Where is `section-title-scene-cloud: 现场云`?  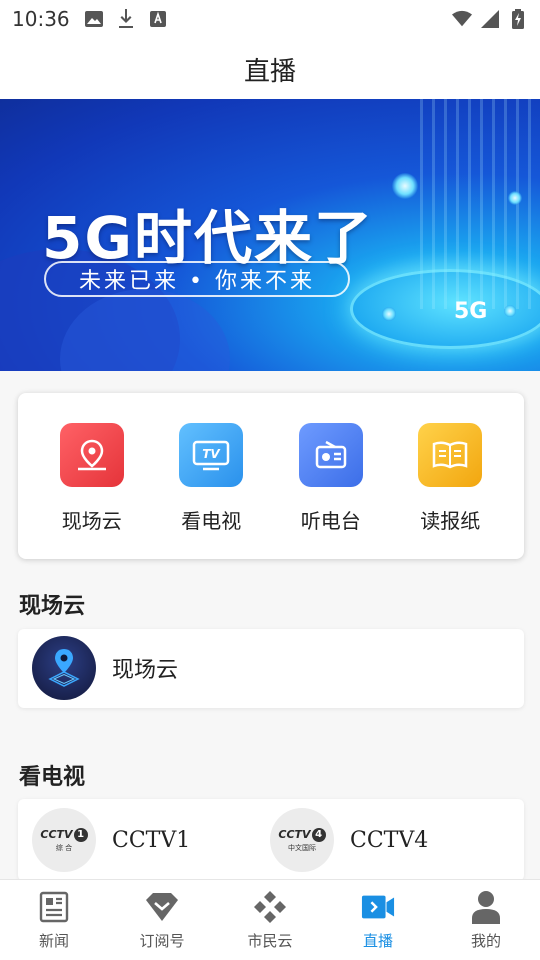 section-title-scene-cloud: 现场云 is located at coordinates (52, 606).